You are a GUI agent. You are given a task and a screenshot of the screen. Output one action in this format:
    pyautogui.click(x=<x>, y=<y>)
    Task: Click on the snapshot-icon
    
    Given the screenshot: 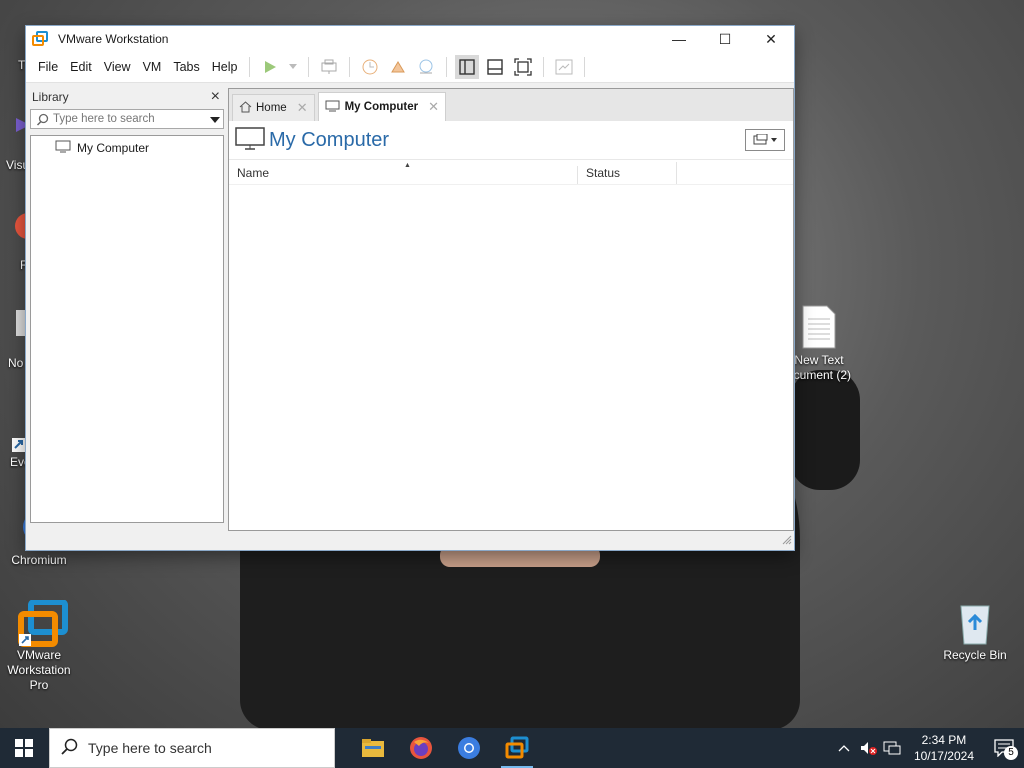 What is the action you would take?
    pyautogui.click(x=370, y=67)
    